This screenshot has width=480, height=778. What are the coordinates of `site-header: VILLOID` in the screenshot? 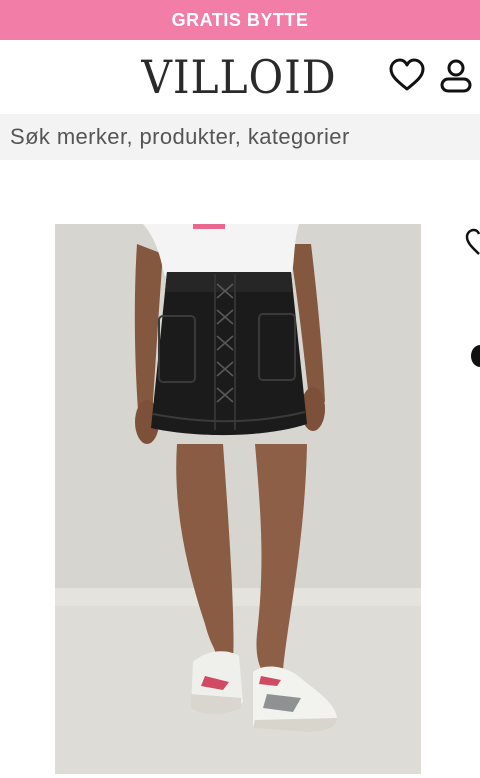 It's located at (240, 77).